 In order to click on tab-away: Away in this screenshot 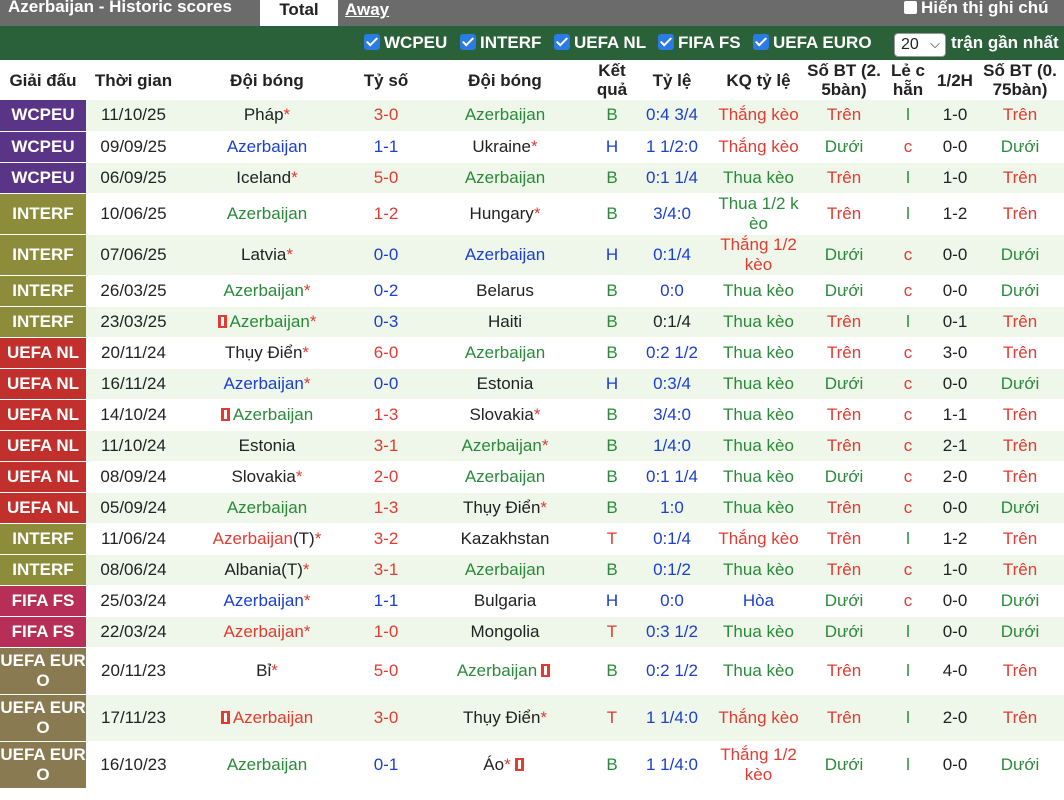, I will do `click(367, 13)`.